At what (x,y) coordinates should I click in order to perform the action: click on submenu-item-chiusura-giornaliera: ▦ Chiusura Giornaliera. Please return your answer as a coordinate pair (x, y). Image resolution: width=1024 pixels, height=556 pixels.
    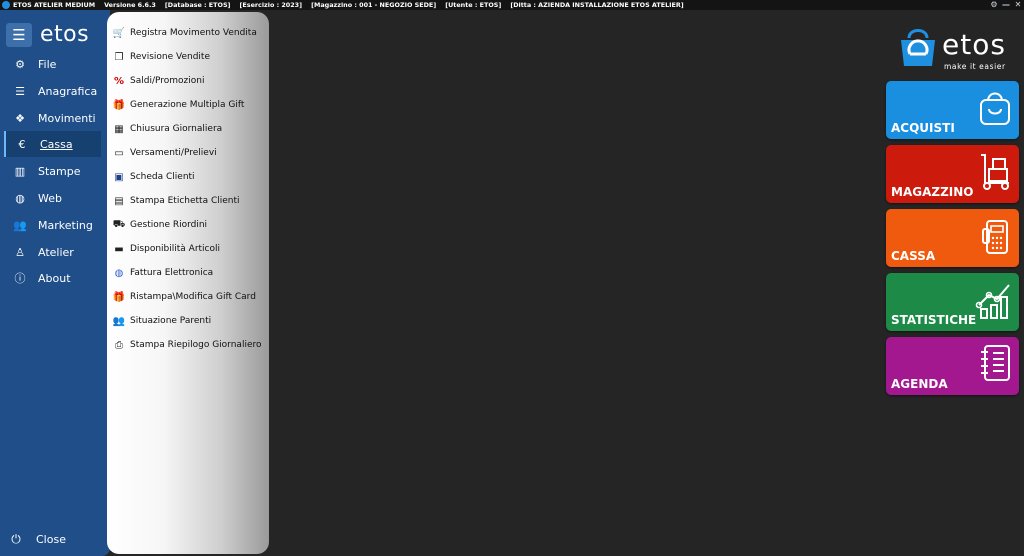
    Looking at the image, I should click on (167, 129).